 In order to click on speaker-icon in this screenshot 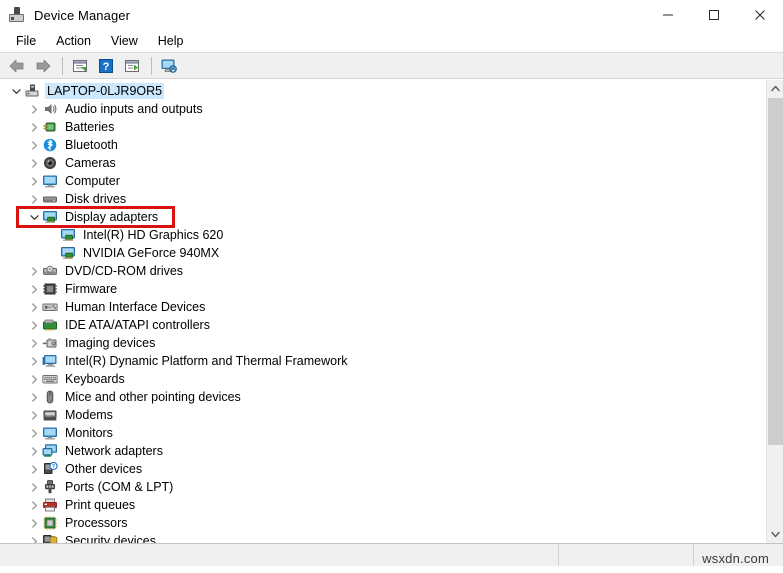, I will do `click(50, 109)`.